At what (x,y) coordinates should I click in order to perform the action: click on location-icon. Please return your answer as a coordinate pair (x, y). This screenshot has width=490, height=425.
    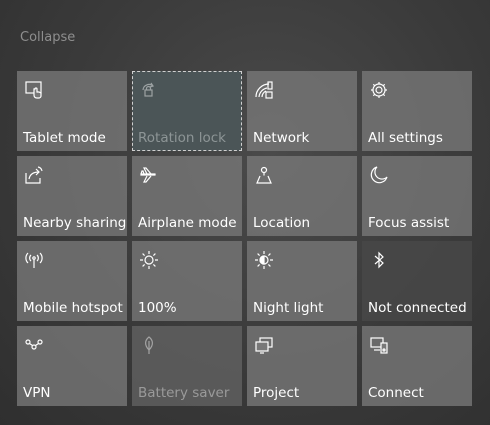
    Looking at the image, I should click on (264, 175).